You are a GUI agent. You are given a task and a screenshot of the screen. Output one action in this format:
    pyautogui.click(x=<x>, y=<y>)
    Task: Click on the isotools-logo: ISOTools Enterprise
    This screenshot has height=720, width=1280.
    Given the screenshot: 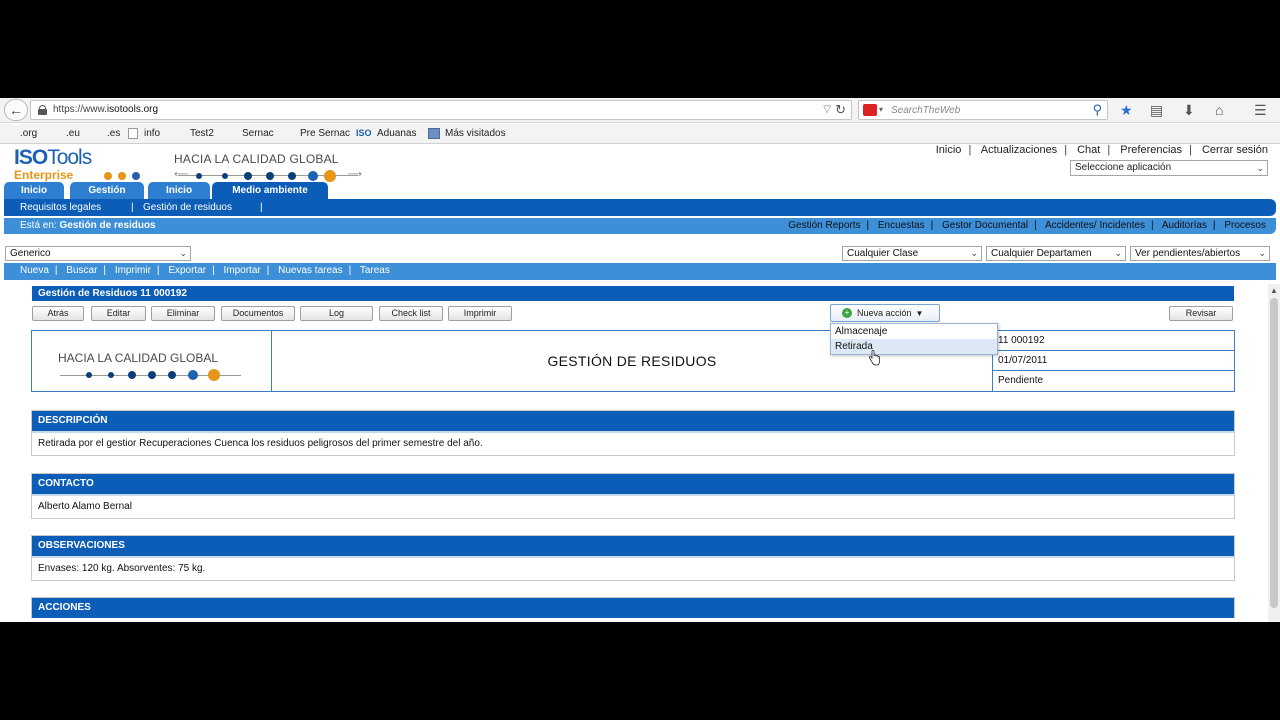 What is the action you would take?
    pyautogui.click(x=77, y=164)
    